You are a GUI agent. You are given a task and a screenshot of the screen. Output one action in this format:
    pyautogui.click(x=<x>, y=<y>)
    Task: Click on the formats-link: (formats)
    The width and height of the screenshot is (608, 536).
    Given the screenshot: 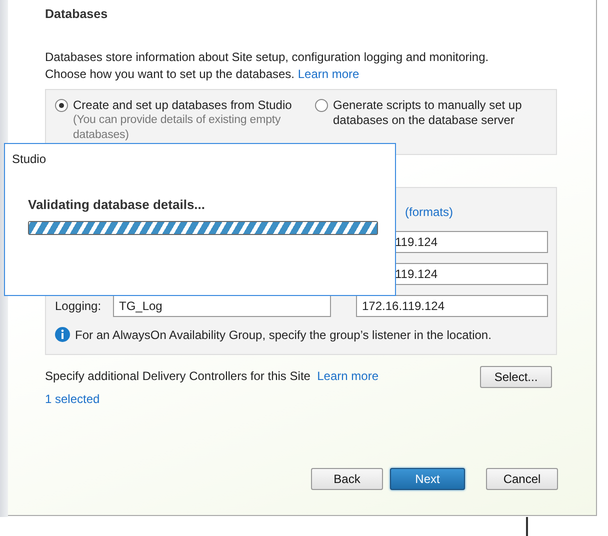 What is the action you would take?
    pyautogui.click(x=429, y=212)
    